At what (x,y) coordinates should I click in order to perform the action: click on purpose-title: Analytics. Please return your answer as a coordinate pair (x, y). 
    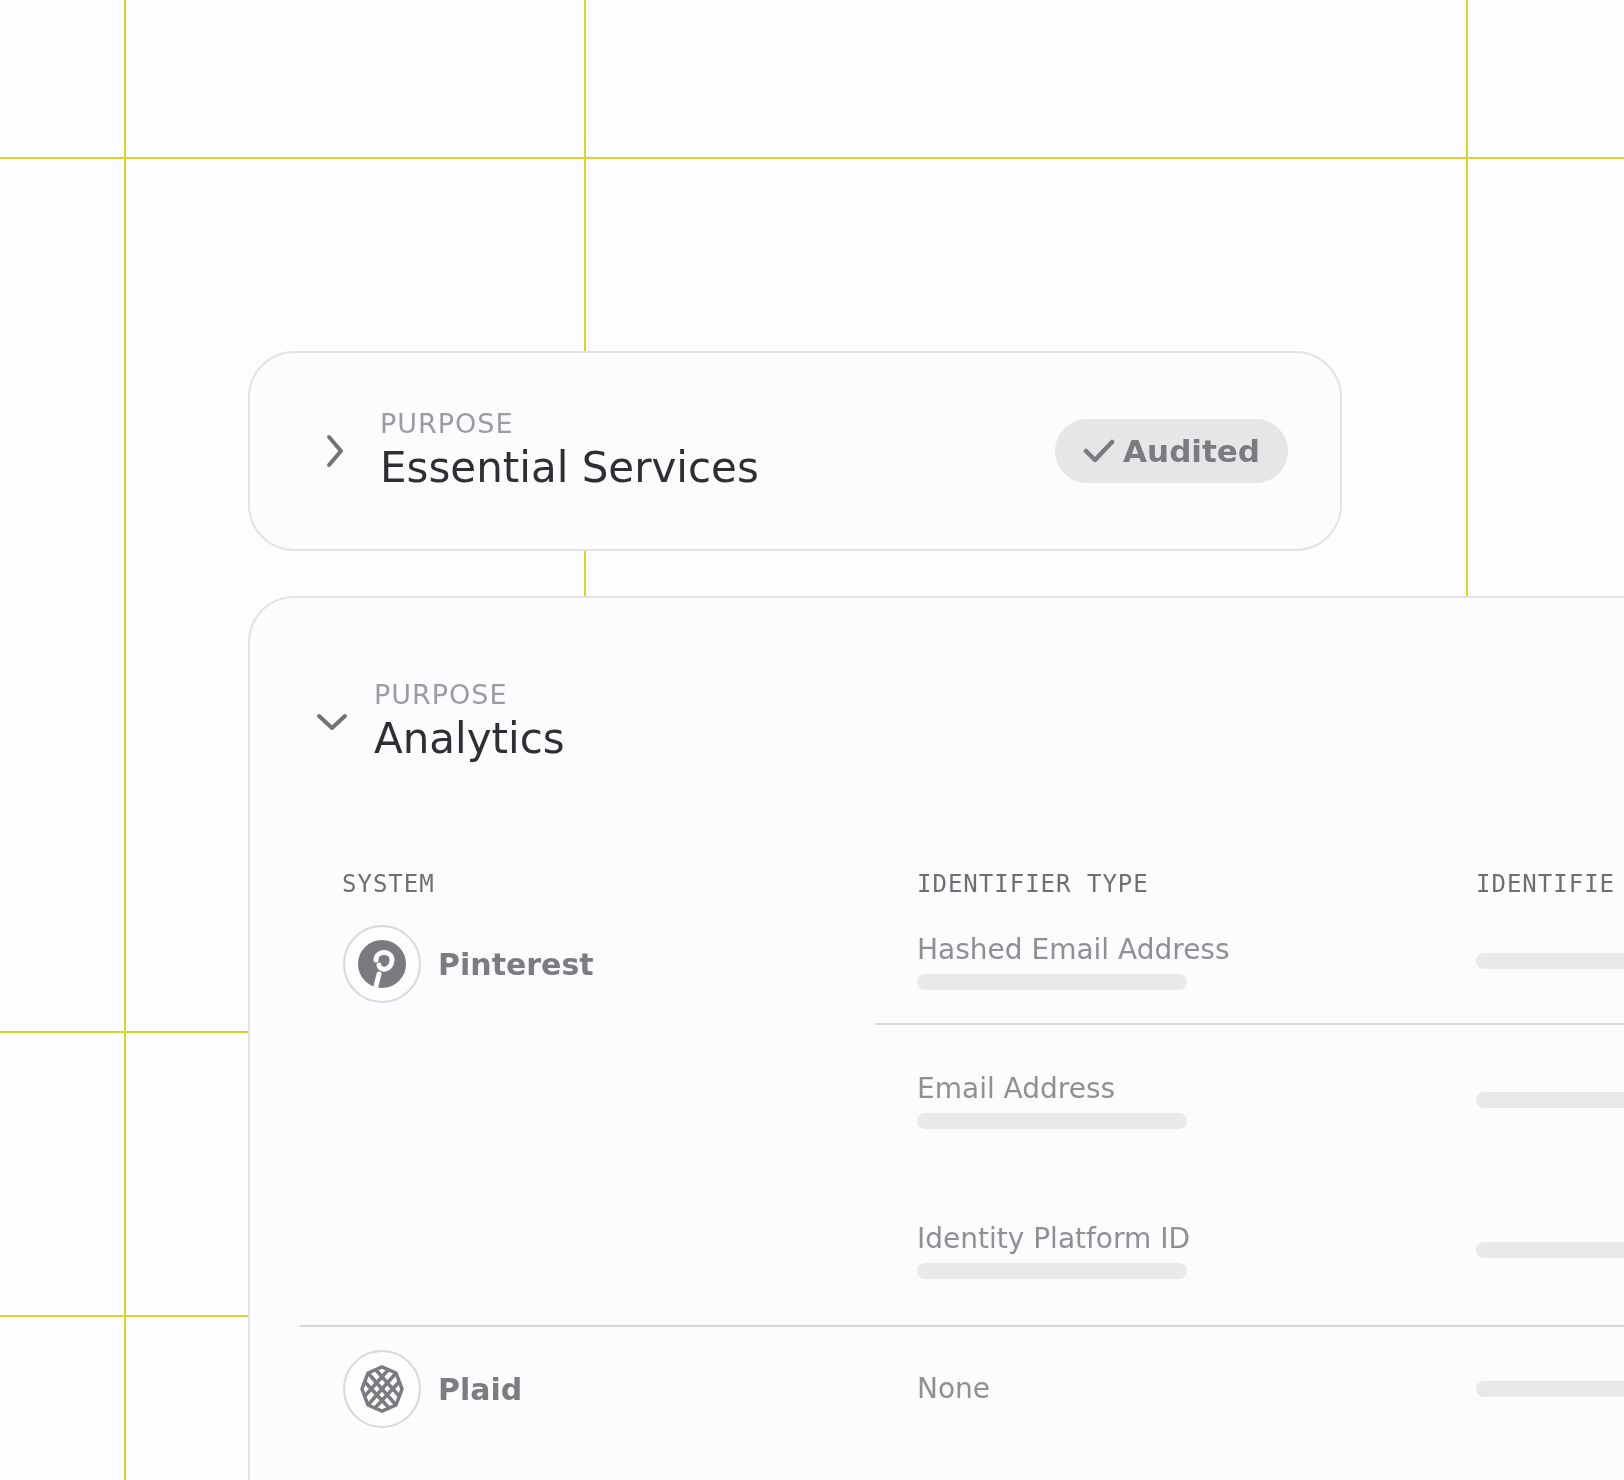
    Looking at the image, I should click on (470, 739).